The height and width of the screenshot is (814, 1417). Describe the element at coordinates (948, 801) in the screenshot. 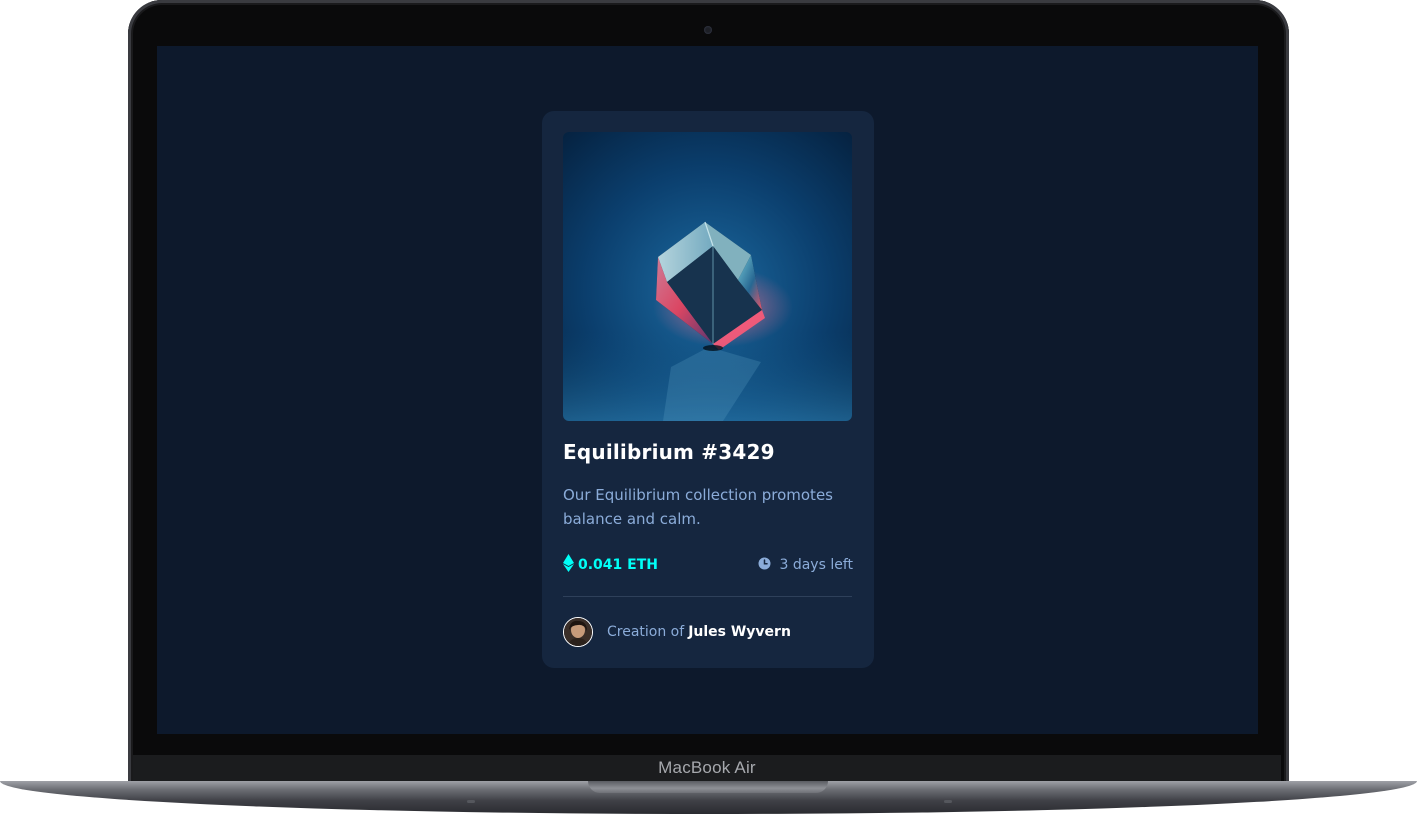

I see `laptop-foot-right` at that location.